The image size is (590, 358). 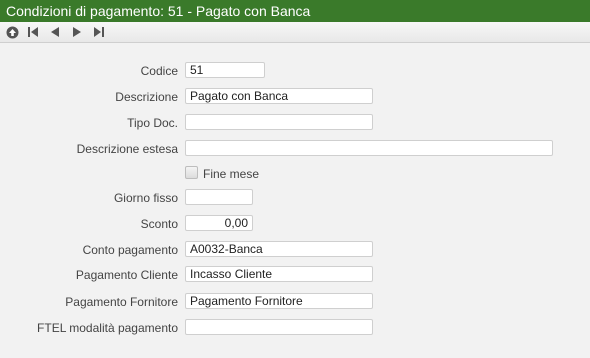 I want to click on pagamento-cliente-field: Incasso Cliente, so click(x=279, y=274).